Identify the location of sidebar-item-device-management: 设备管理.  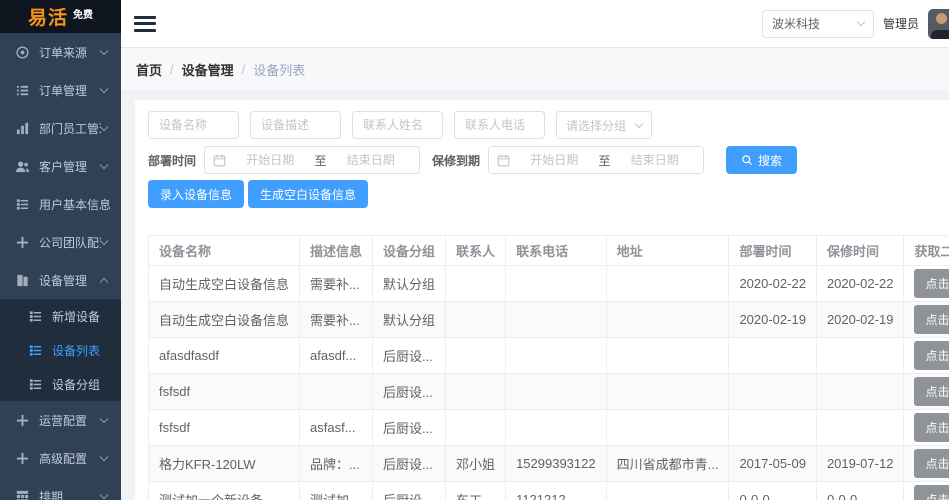
(60, 280).